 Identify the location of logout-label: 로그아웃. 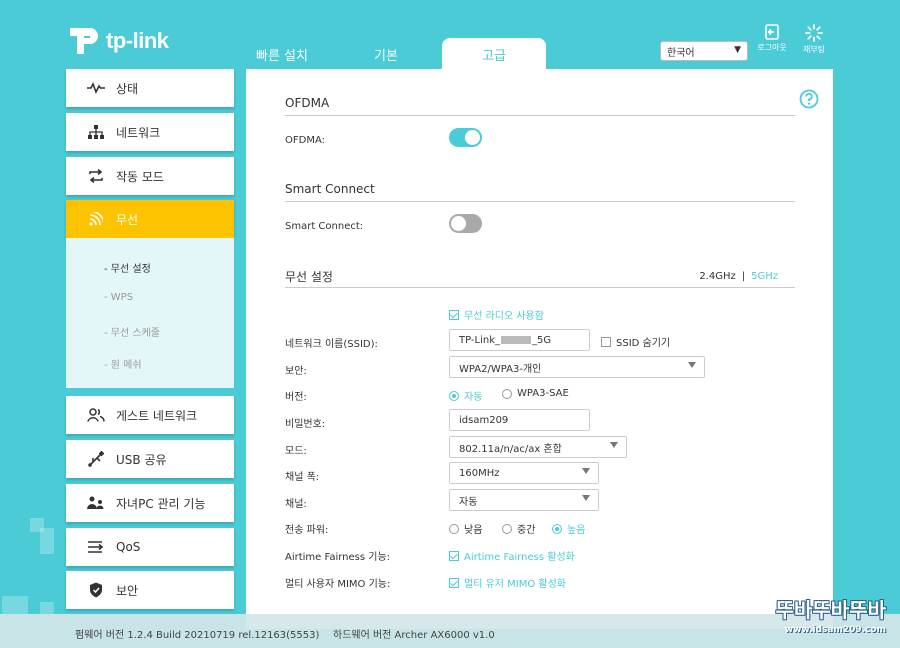
(772, 47).